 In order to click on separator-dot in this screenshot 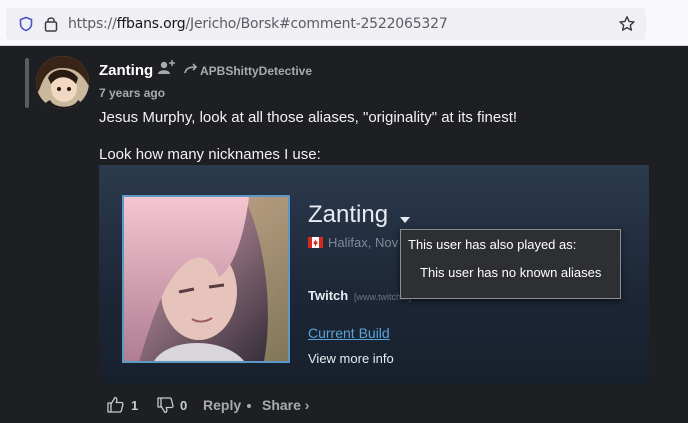, I will do `click(249, 406)`.